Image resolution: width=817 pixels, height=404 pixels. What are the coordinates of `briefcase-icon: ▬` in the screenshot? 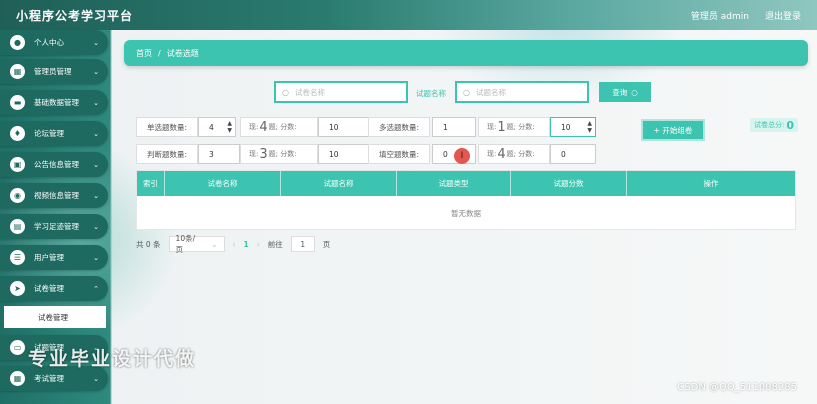 It's located at (17, 102).